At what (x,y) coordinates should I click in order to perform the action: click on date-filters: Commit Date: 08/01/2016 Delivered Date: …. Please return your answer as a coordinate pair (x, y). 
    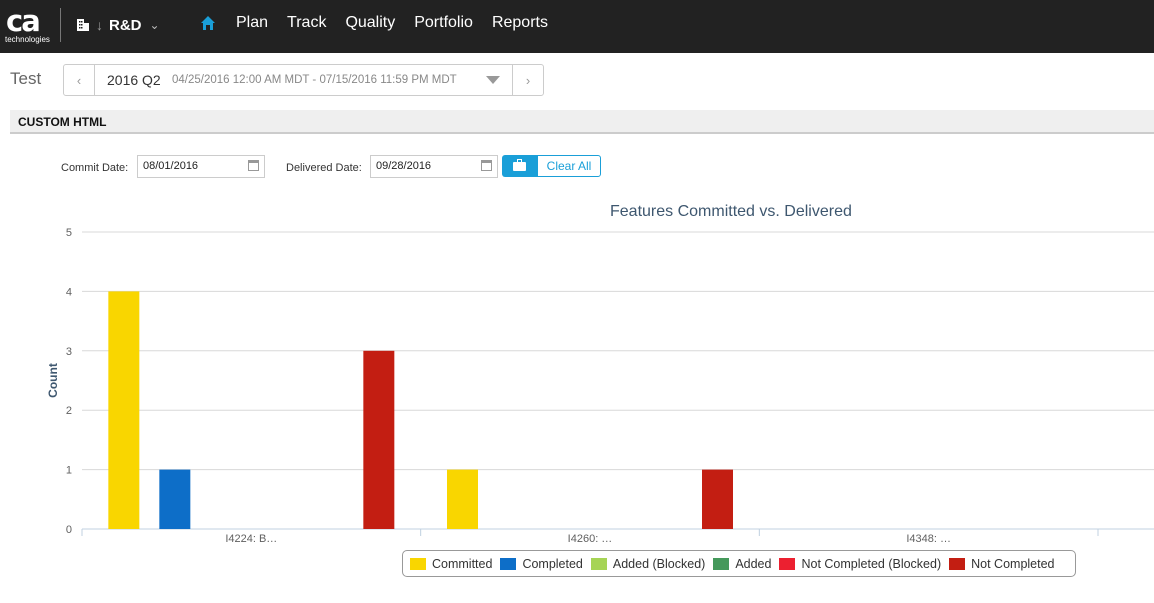
    Looking at the image, I should click on (577, 166).